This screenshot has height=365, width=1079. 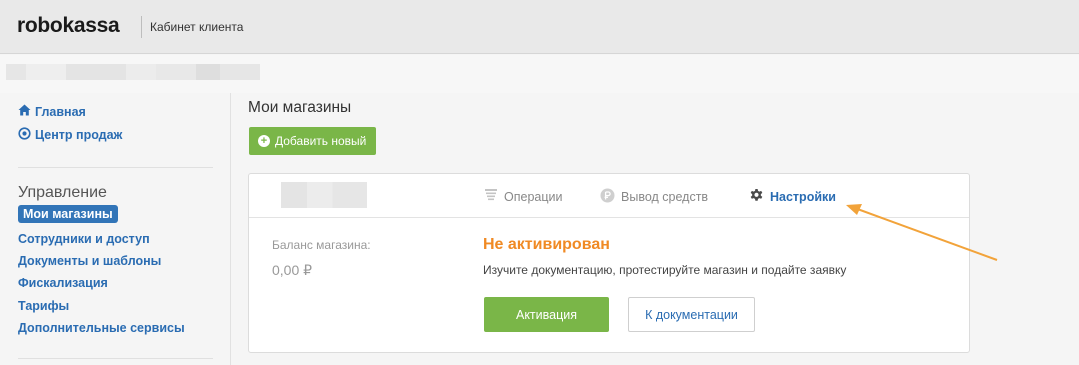 What do you see at coordinates (539, 27) in the screenshot?
I see `top-header: robokassa Кабинет клиента` at bounding box center [539, 27].